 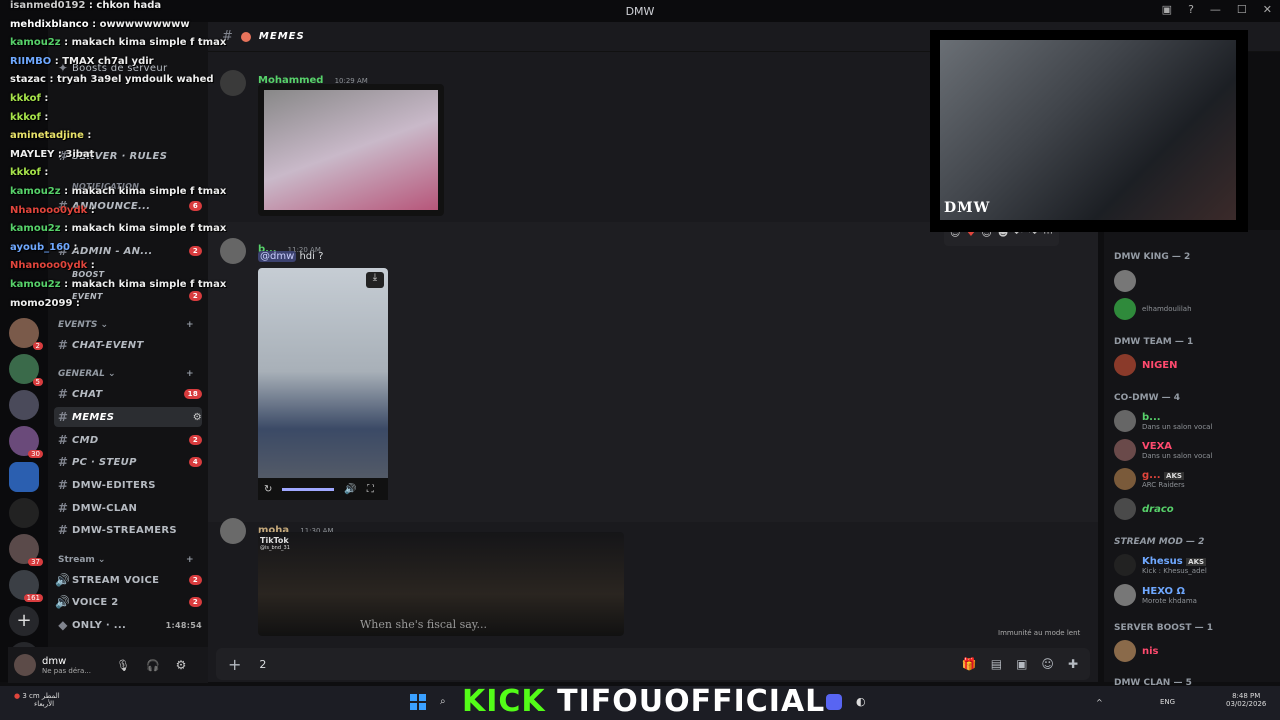 What do you see at coordinates (370, 489) in the screenshot?
I see `fullscreen-icon: ⛶` at bounding box center [370, 489].